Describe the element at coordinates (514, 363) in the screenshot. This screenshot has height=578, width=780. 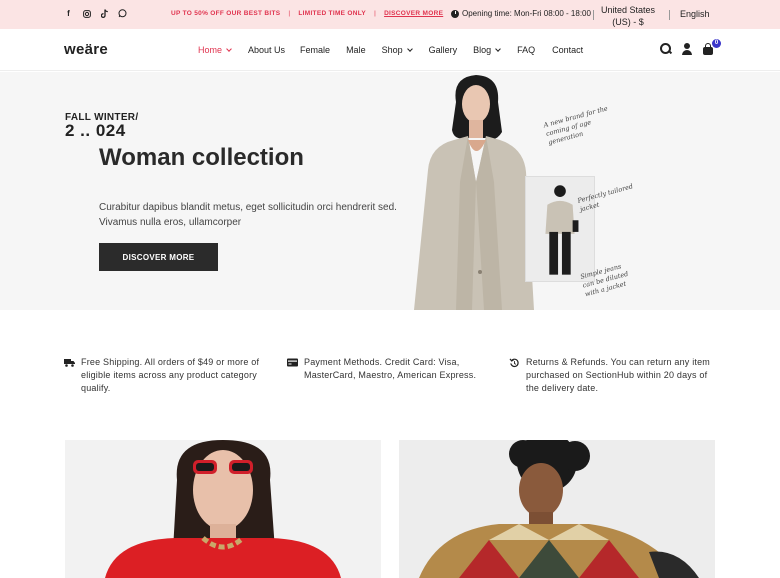
I see `return-icon` at that location.